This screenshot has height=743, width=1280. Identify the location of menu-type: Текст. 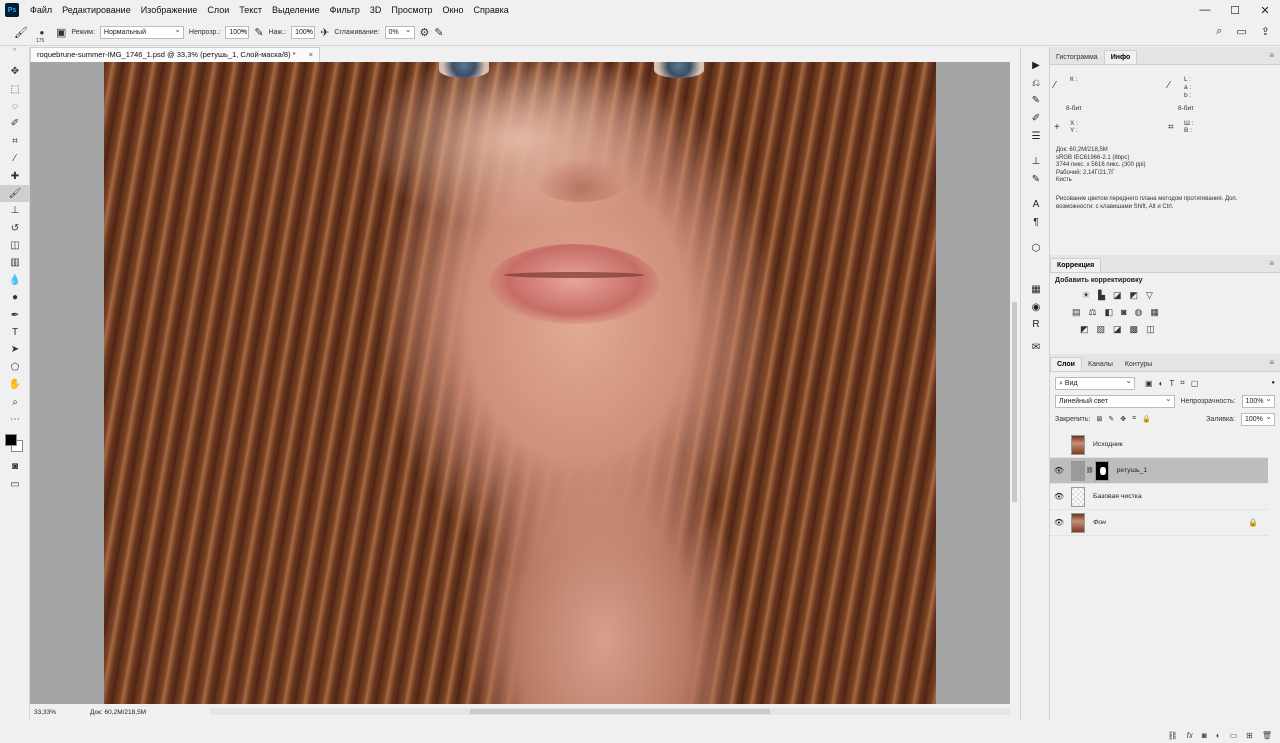
(250, 10).